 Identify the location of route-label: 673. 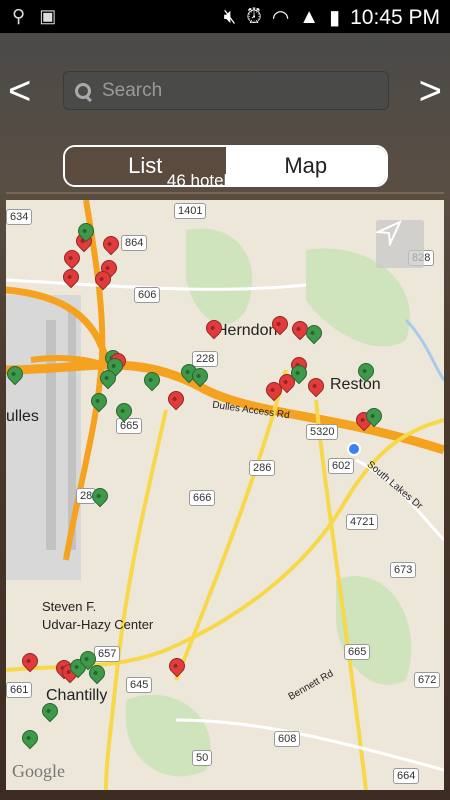
(403, 570).